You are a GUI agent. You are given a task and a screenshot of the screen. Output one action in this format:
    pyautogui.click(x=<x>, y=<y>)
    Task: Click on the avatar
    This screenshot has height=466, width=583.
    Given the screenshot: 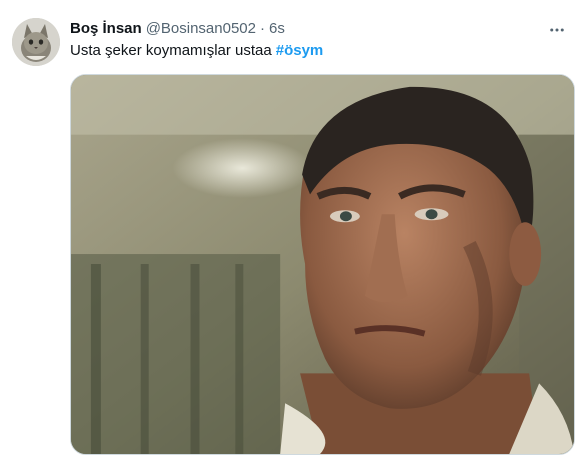 What is the action you would take?
    pyautogui.click(x=36, y=42)
    